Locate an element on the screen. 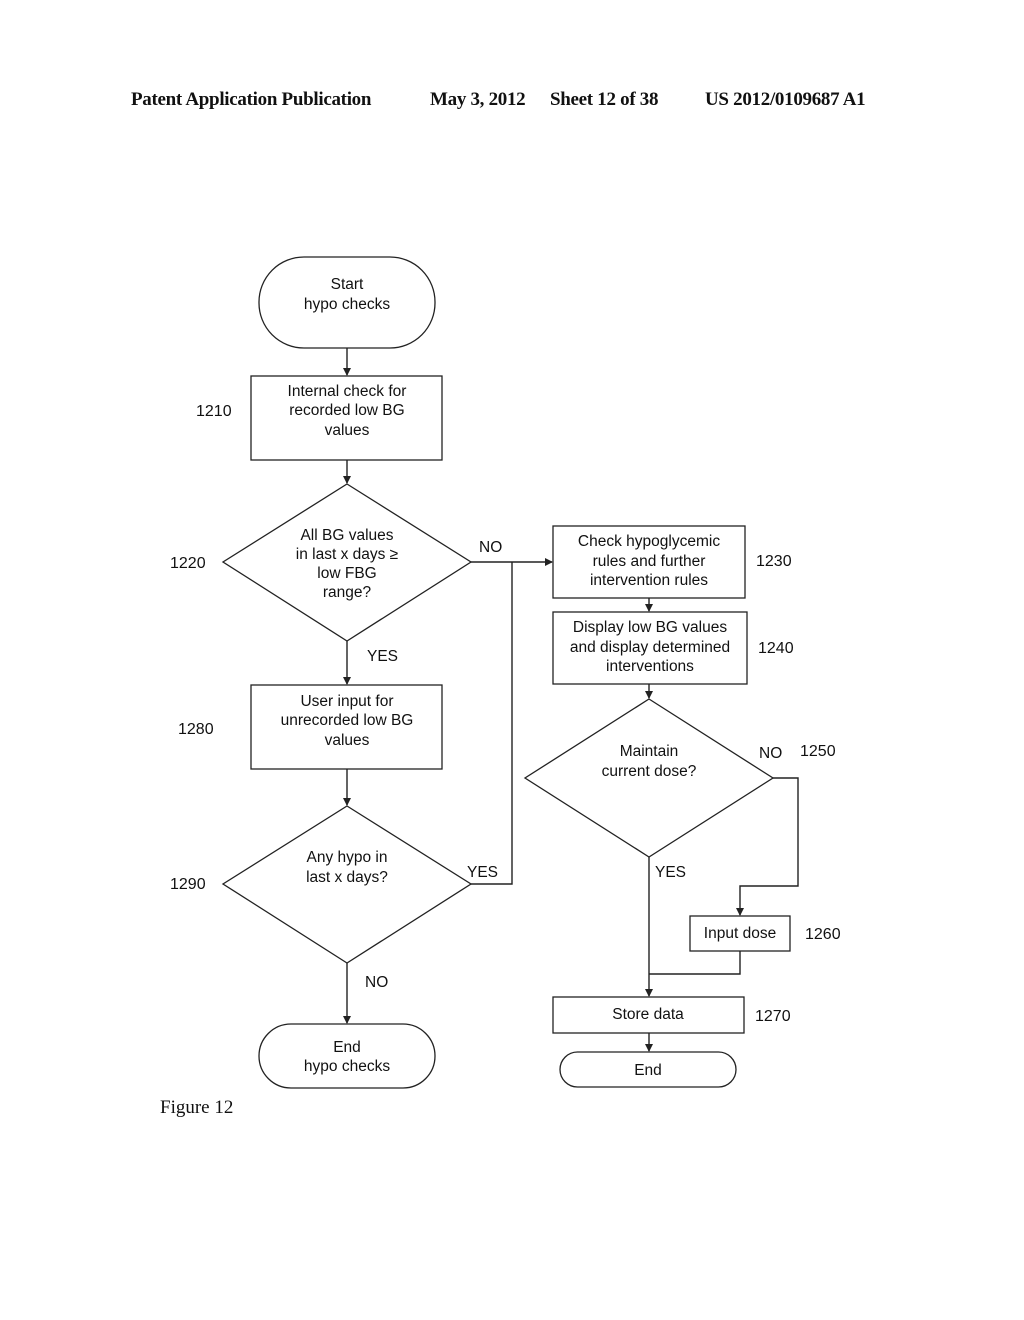 This screenshot has width=1024, height=1320. label-1220-no: NO is located at coordinates (490, 547).